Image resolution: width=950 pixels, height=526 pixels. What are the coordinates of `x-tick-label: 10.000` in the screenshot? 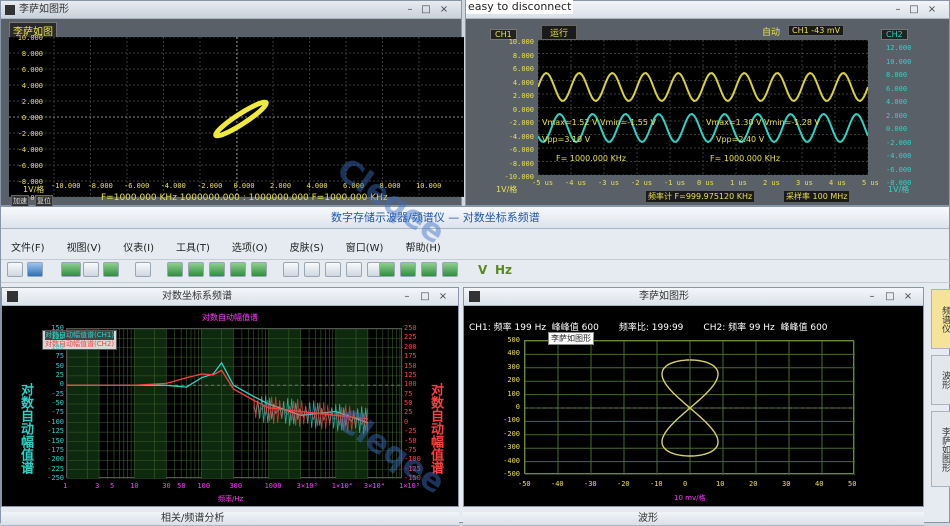 It's located at (429, 186).